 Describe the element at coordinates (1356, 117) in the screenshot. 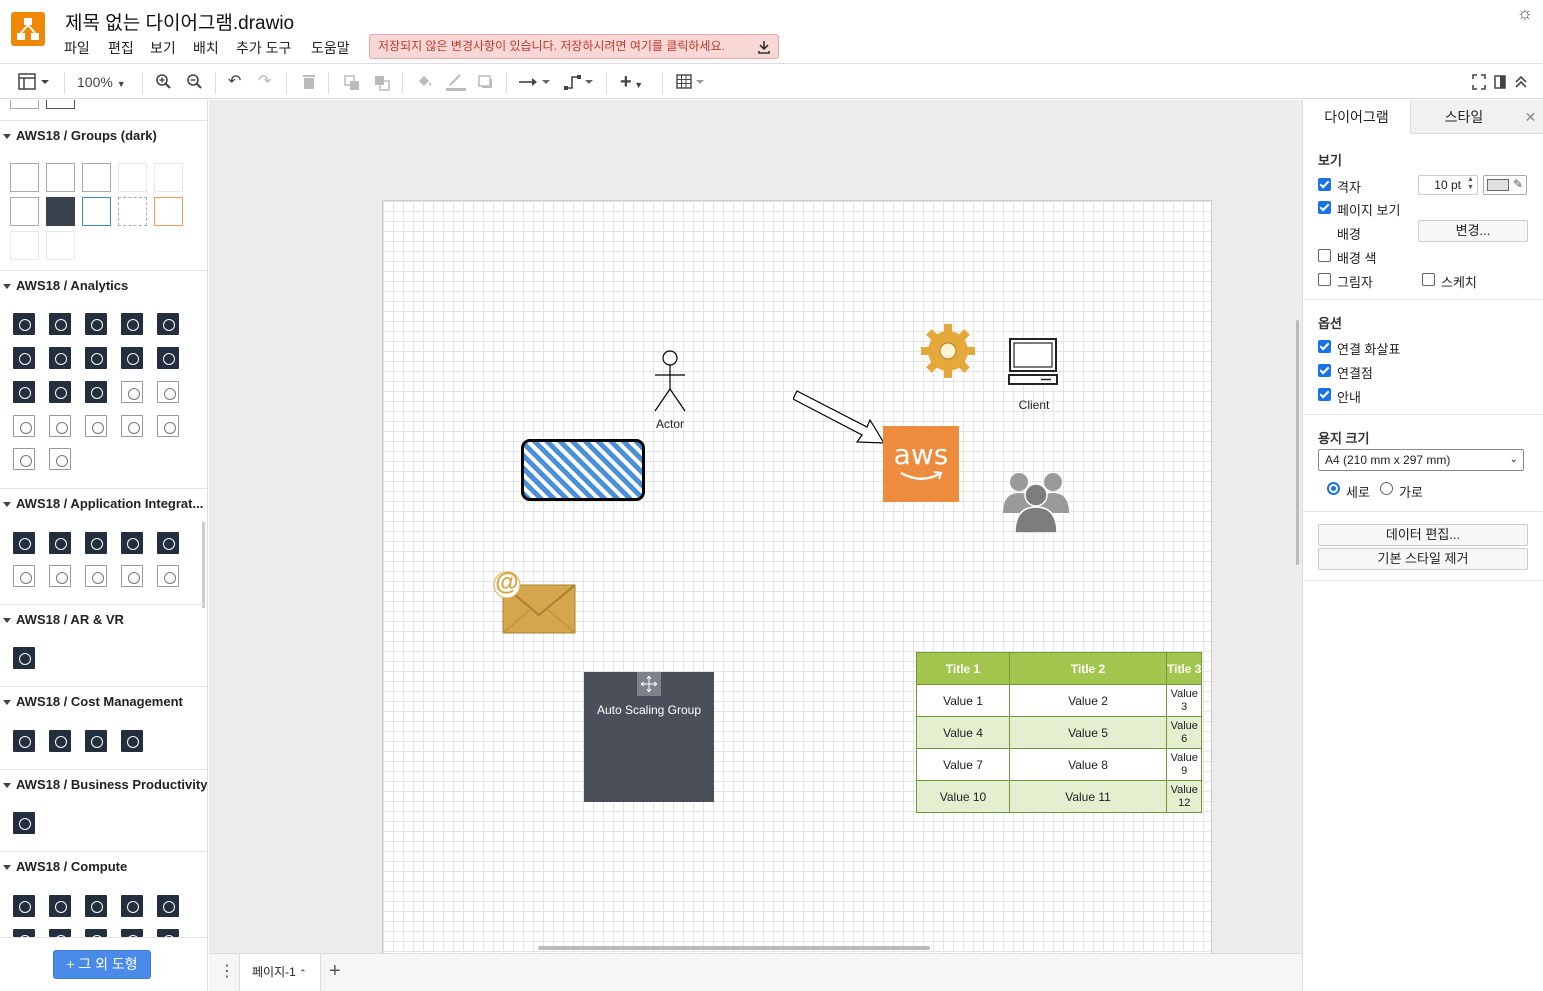

I see `tab-diagram: 다이어그램` at that location.